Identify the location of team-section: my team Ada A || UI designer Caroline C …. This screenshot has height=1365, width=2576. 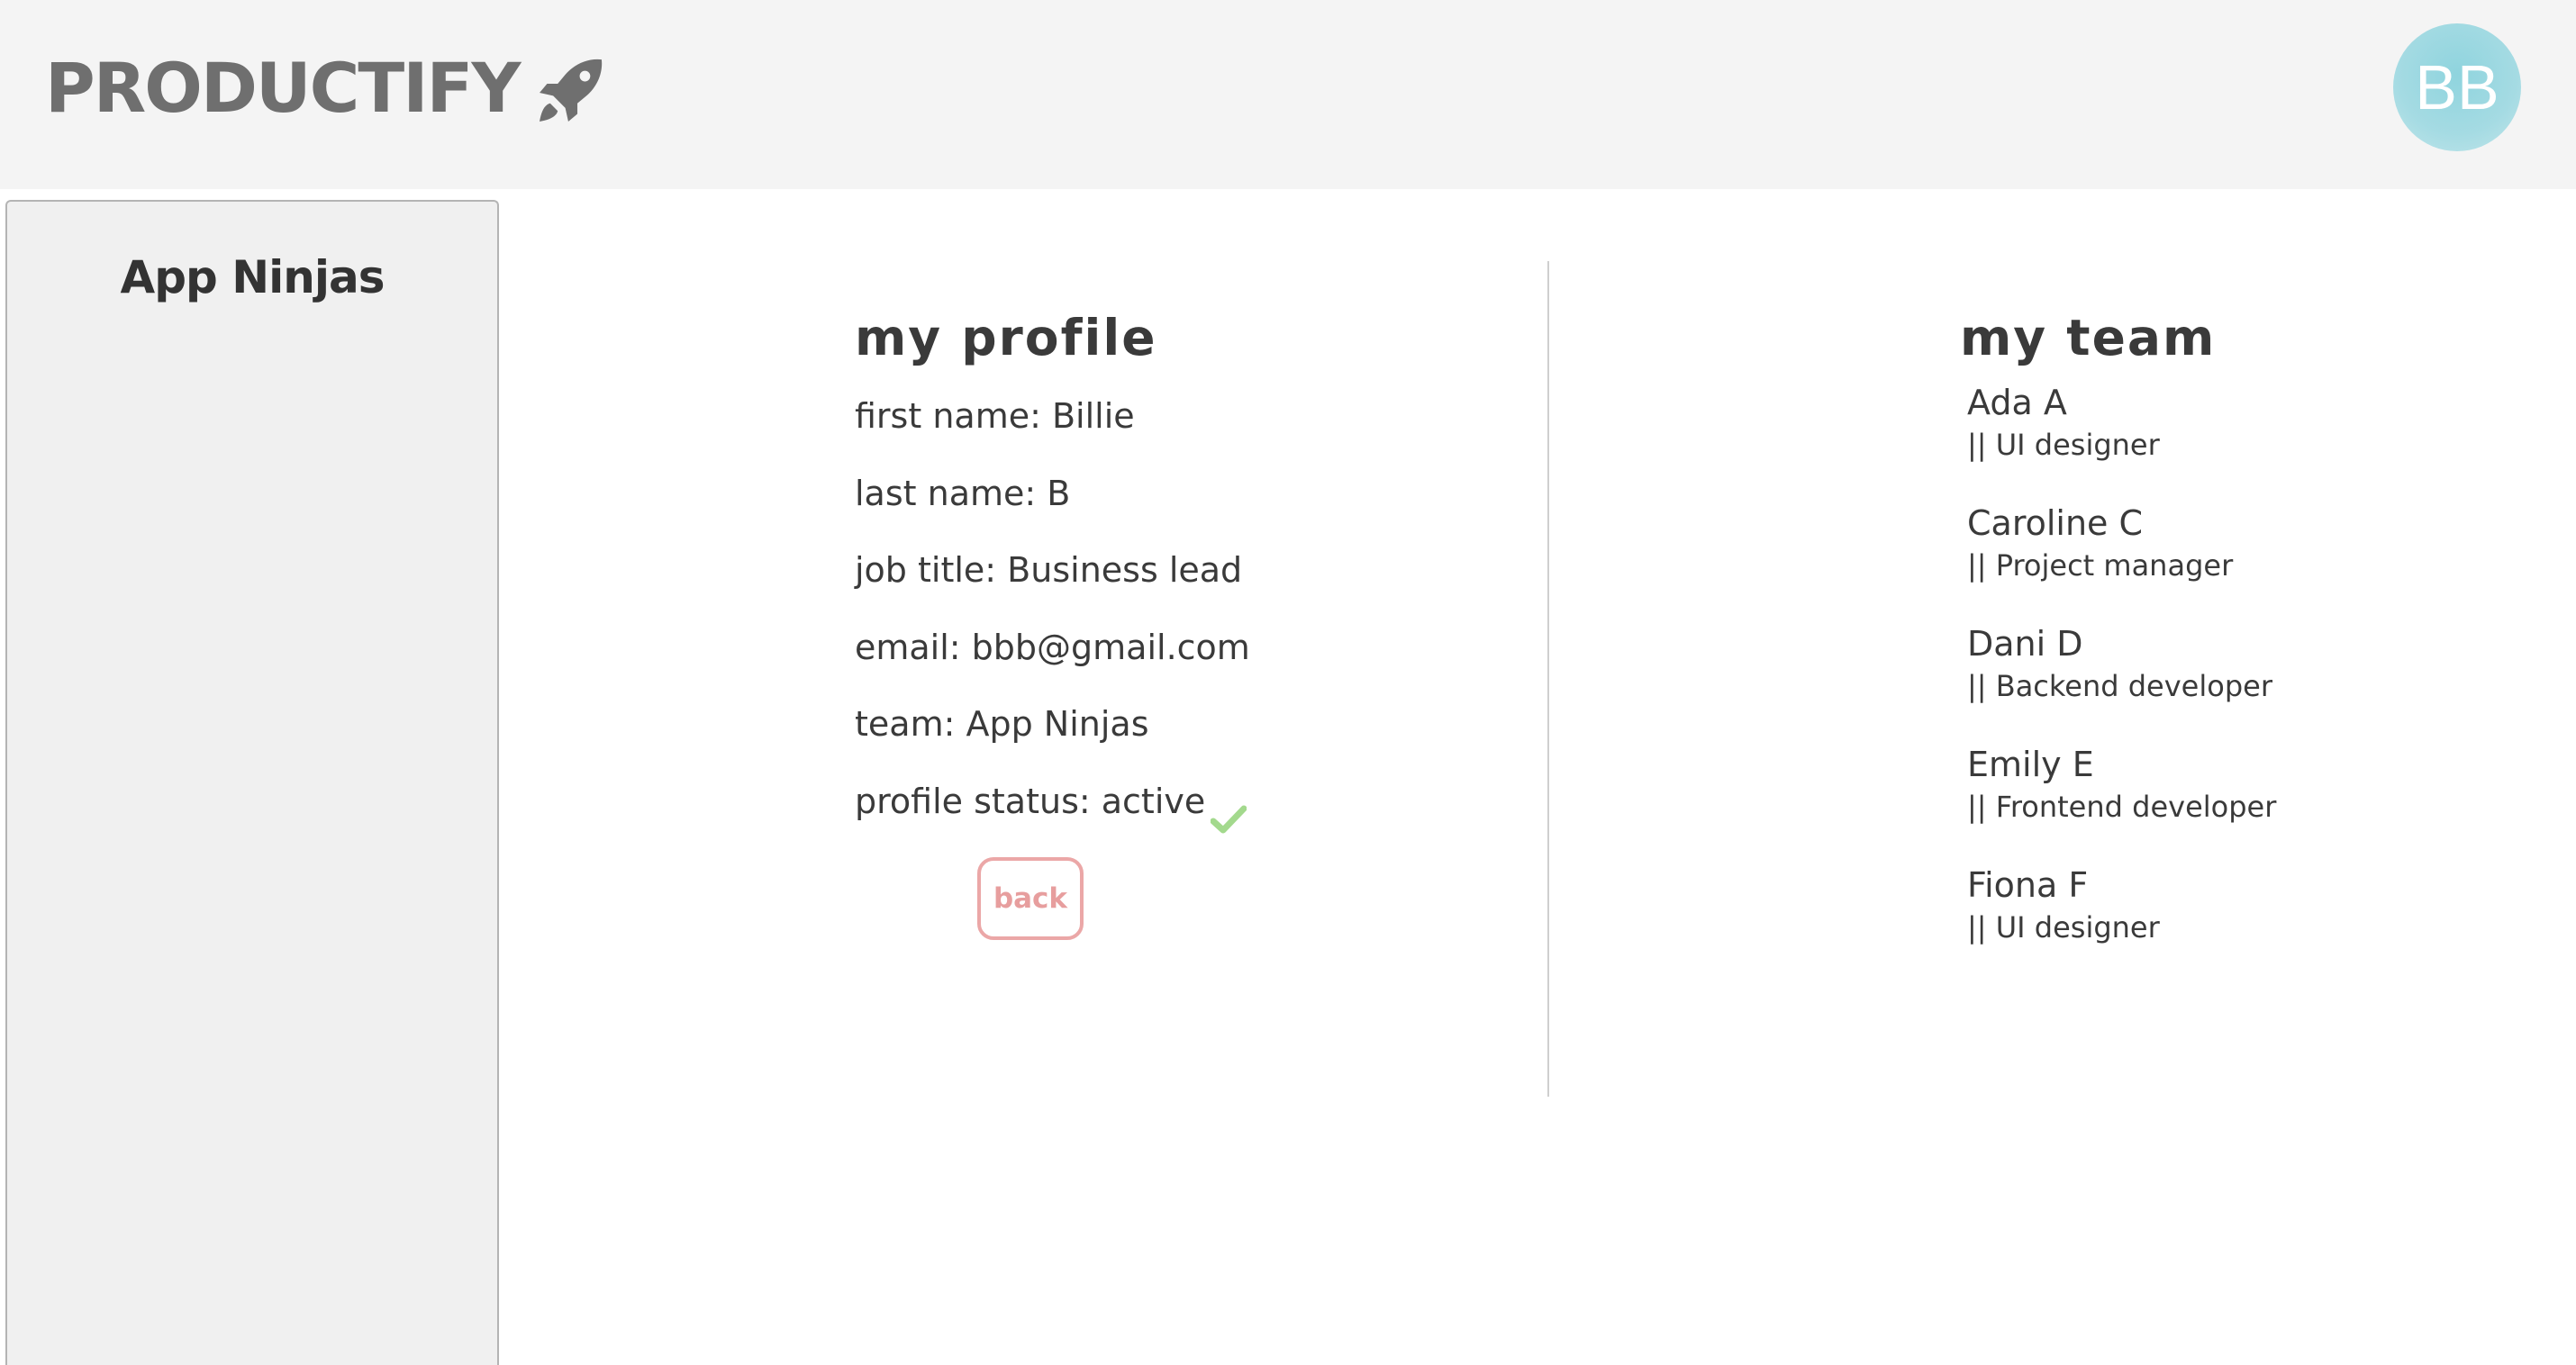
(2230, 639).